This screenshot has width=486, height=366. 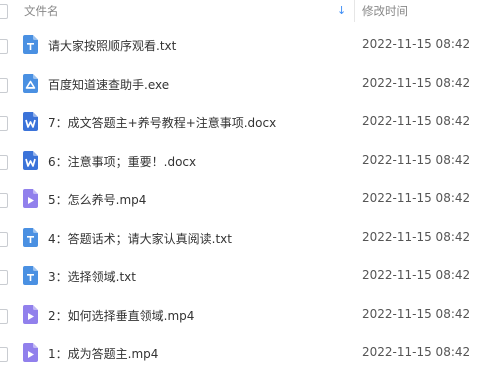 I want to click on column-header-modified-time: 修改时间, so click(x=385, y=11).